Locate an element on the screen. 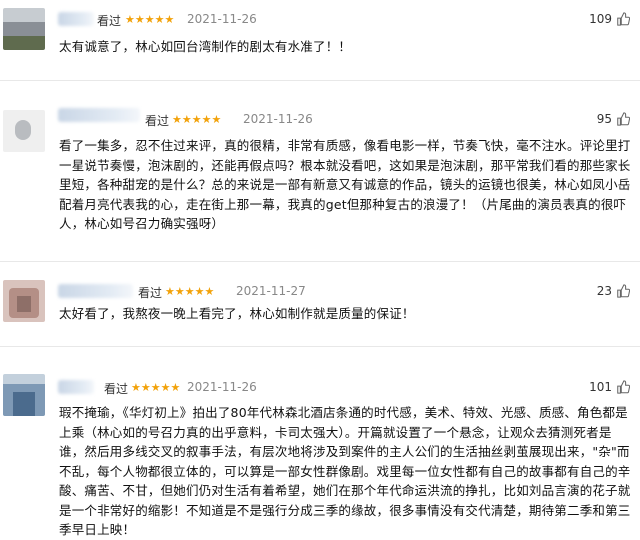 The height and width of the screenshot is (540, 640). like-count: 23 is located at coordinates (604, 291).